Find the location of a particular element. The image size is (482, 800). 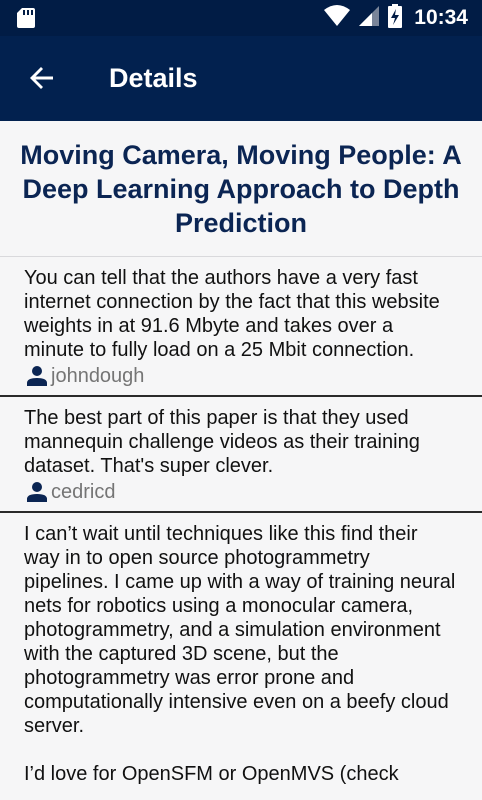

author-name: cedricd is located at coordinates (83, 491).